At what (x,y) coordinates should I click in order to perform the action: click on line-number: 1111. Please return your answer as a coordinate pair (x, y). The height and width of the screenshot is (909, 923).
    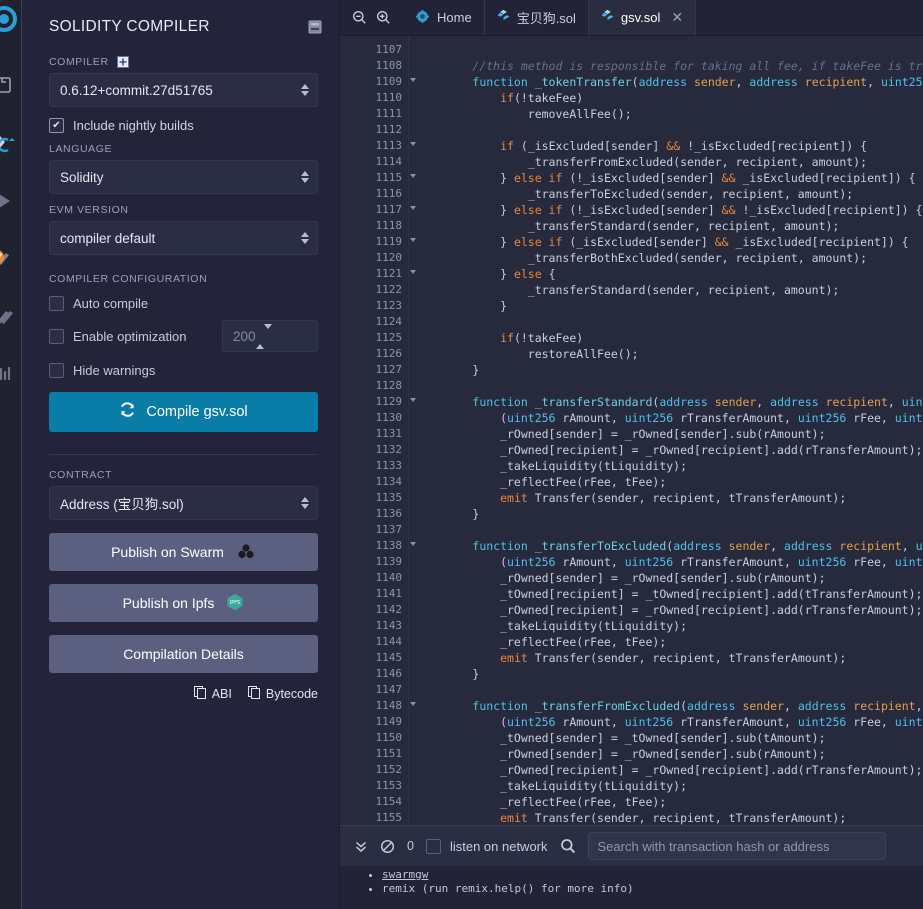
    Looking at the image, I should click on (389, 113).